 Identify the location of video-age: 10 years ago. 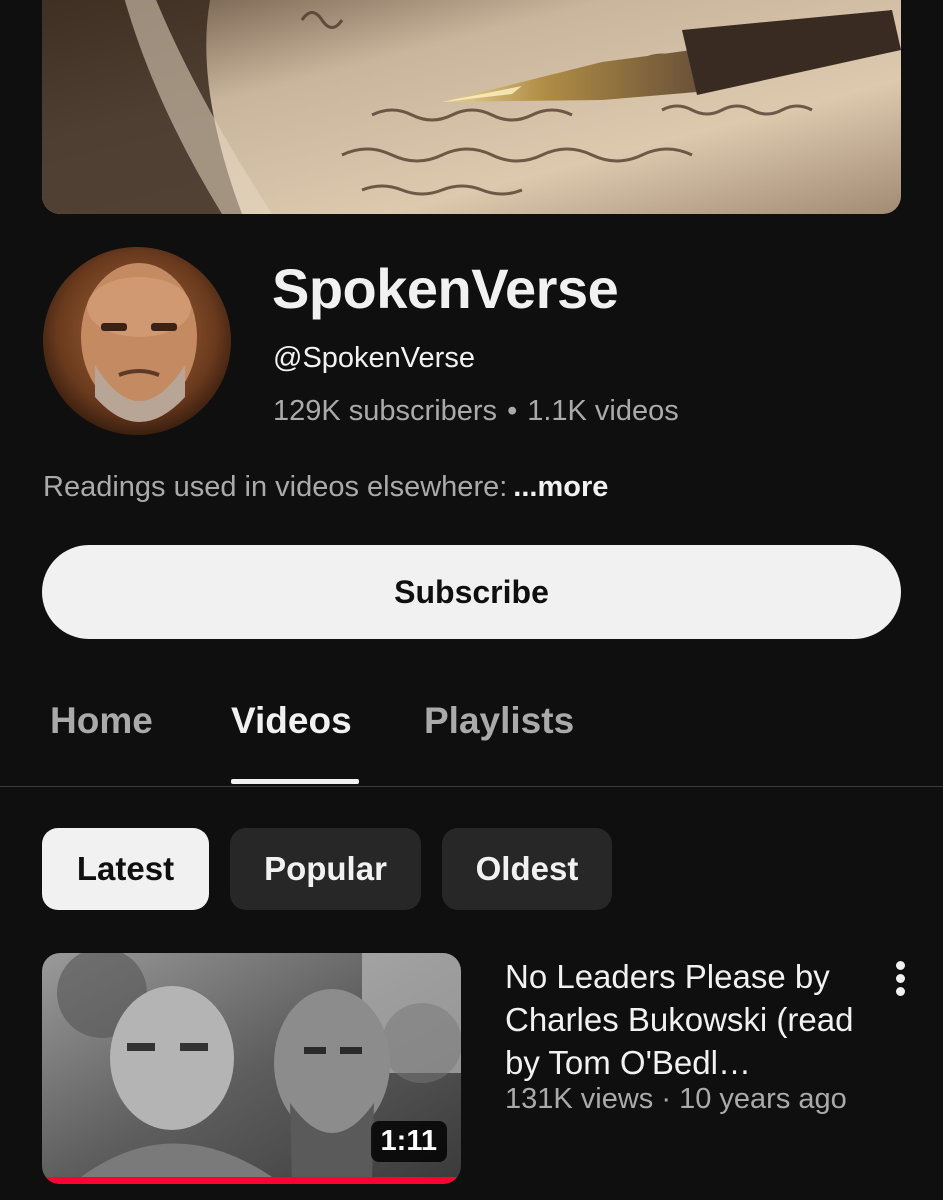
(763, 1099).